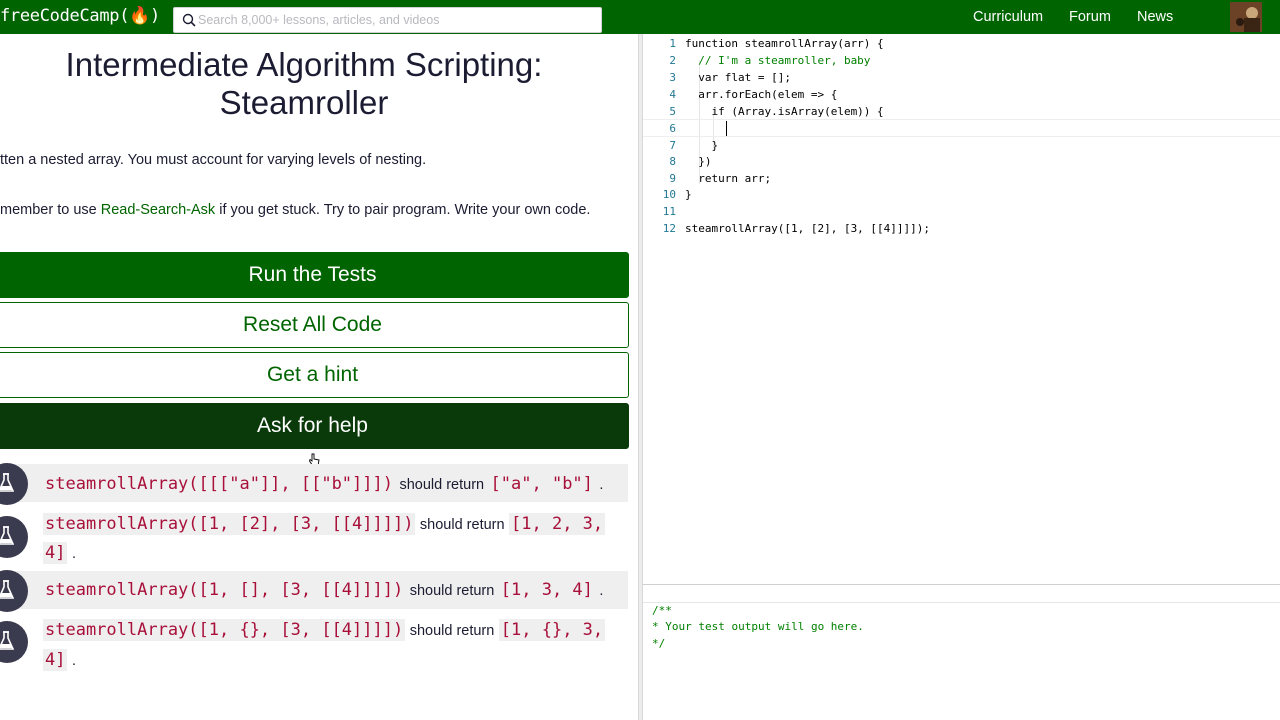  I want to click on line-number: 10, so click(669, 194).